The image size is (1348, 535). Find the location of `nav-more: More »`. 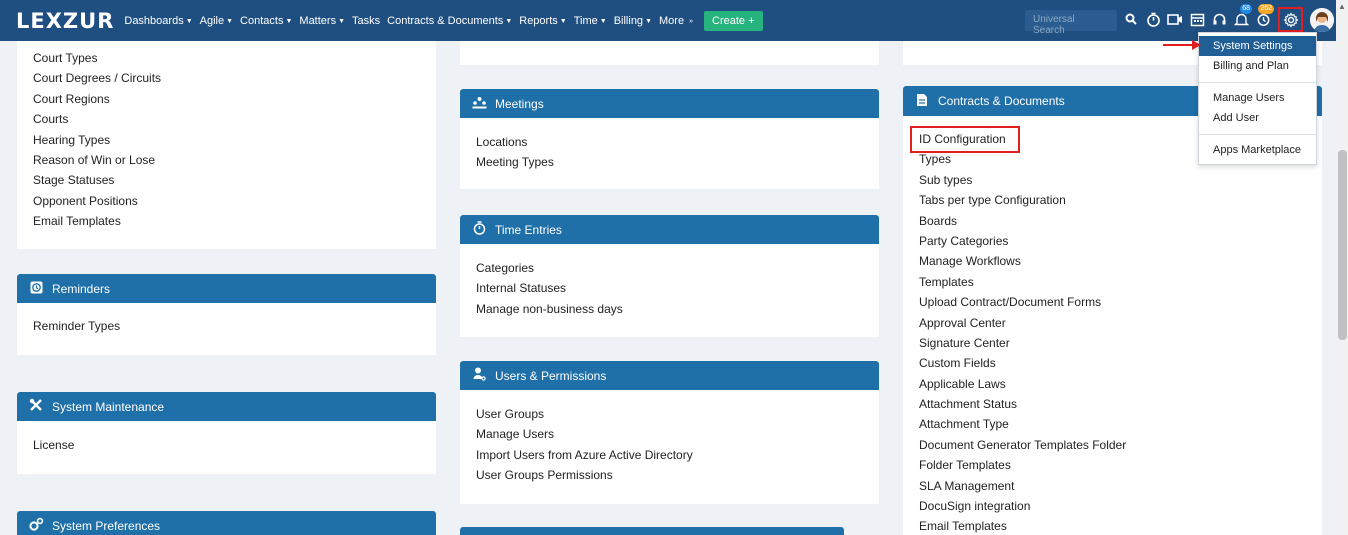

nav-more: More » is located at coordinates (676, 21).